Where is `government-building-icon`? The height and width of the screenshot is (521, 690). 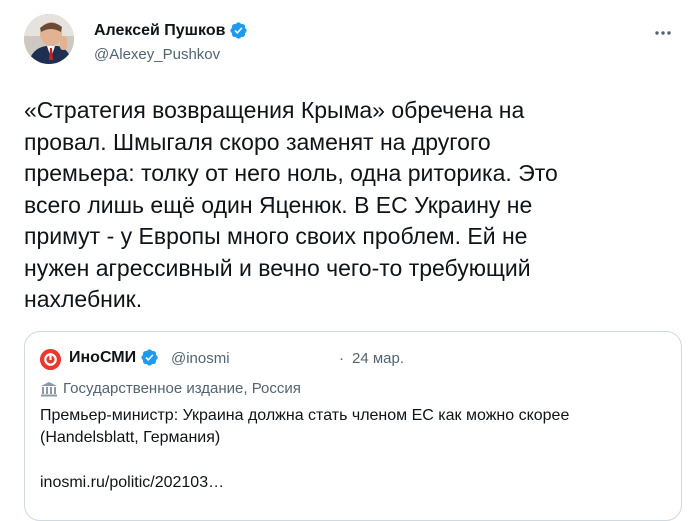 government-building-icon is located at coordinates (49, 388).